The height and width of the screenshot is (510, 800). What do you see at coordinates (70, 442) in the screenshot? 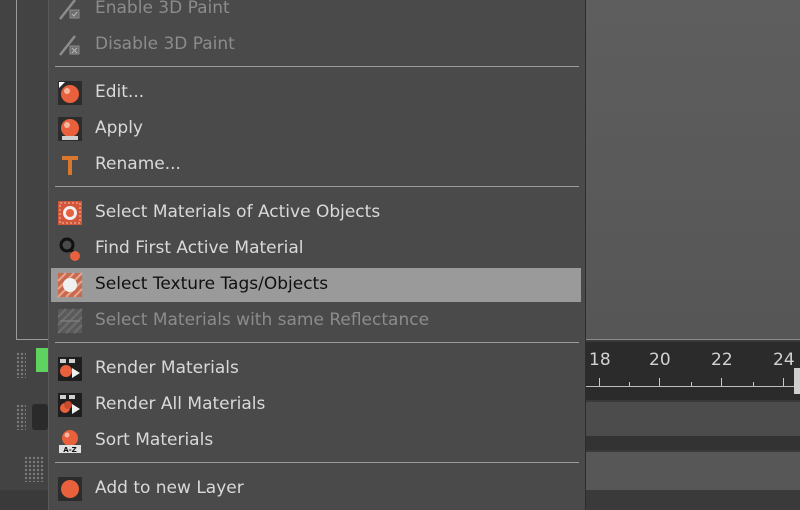
I see `sort-materials-icon: A-Z` at bounding box center [70, 442].